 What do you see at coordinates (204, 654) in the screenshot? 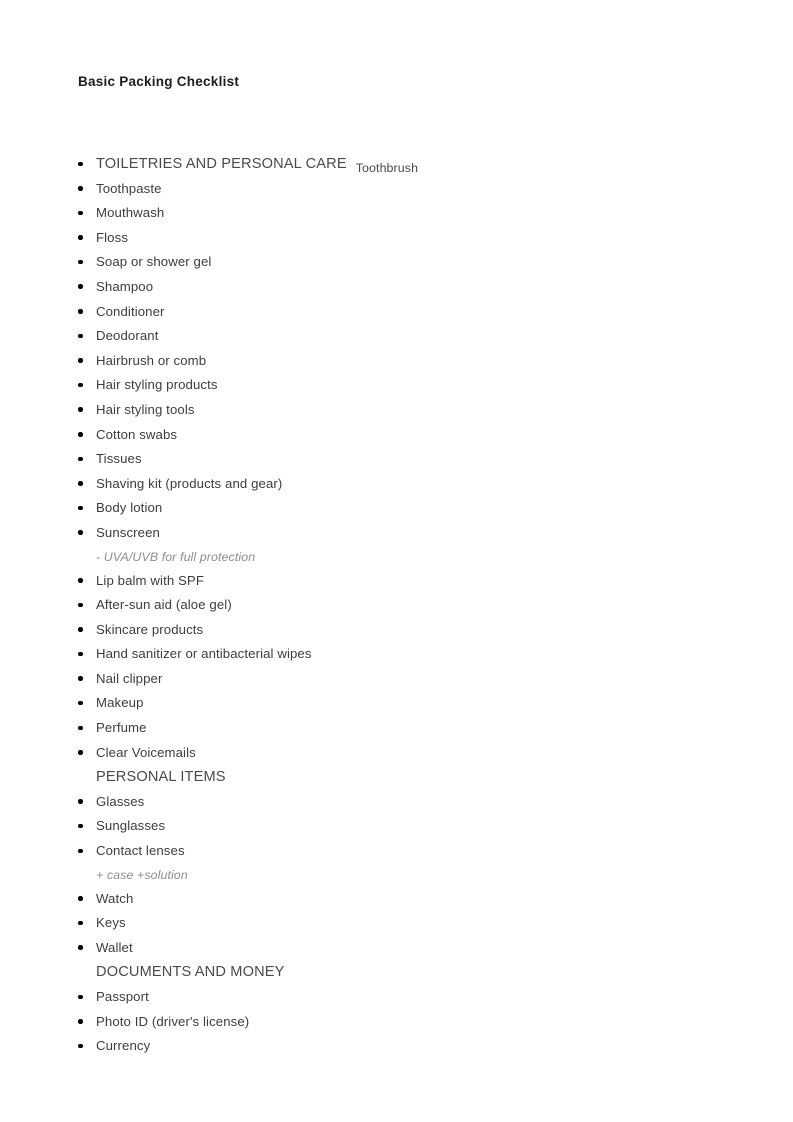
I see `checklist-item-label: Hand sanitizer or antibacterial wipes` at bounding box center [204, 654].